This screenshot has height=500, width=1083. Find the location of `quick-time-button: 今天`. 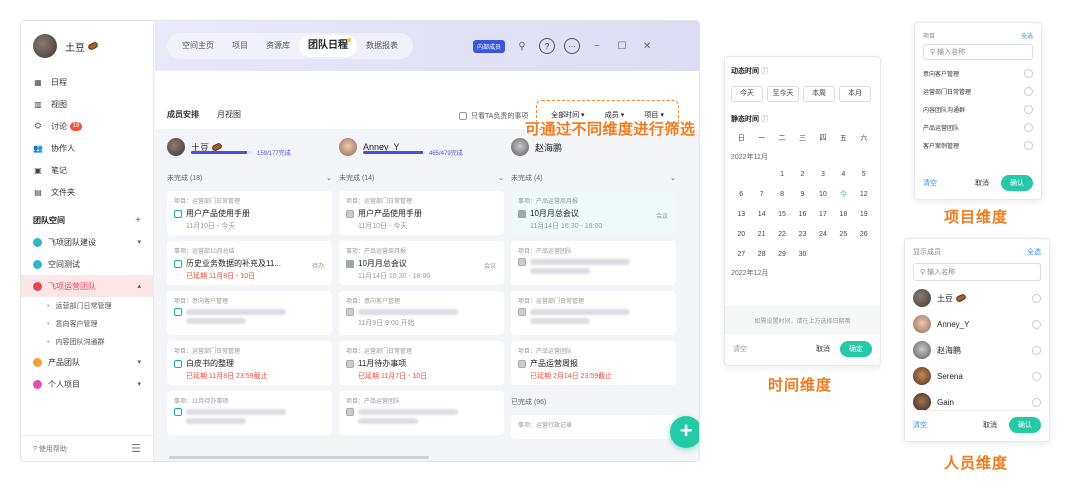

quick-time-button: 今天 is located at coordinates (747, 94).